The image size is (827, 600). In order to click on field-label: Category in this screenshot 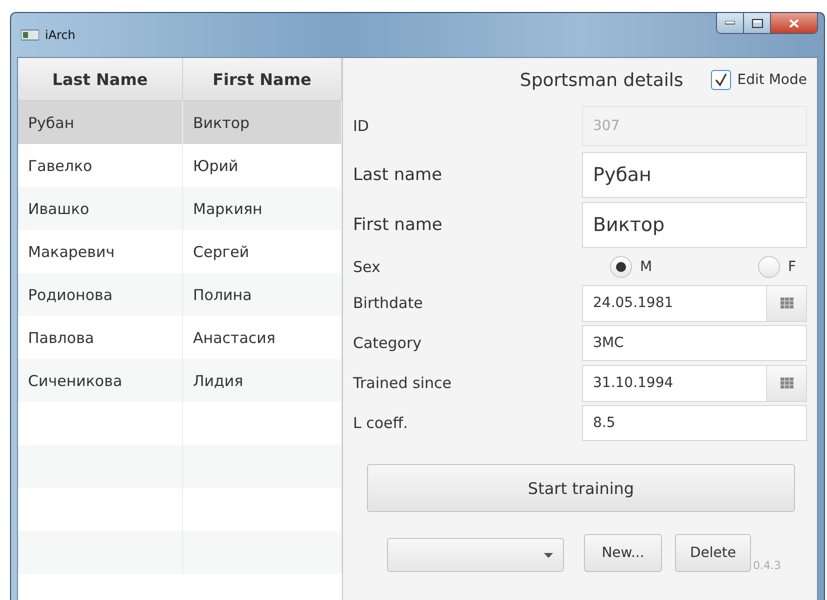, I will do `click(388, 343)`.